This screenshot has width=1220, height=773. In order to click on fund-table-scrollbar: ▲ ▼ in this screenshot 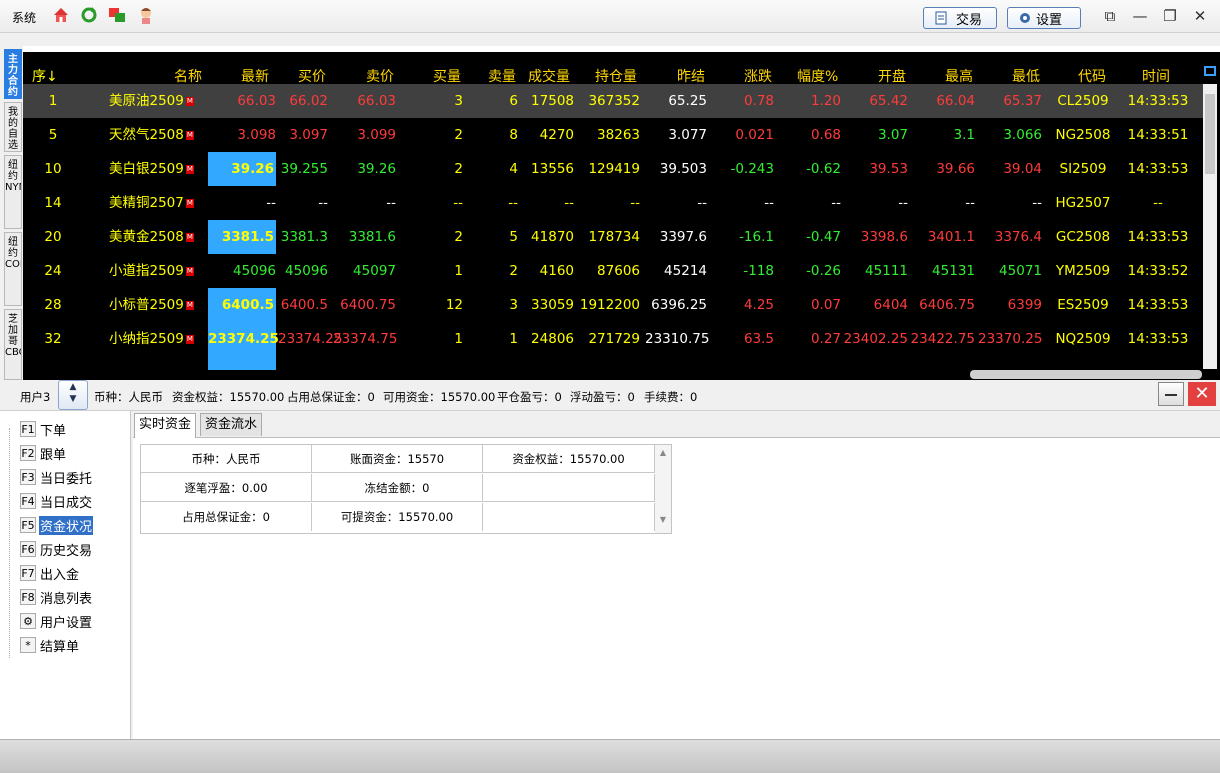, I will do `click(663, 489)`.